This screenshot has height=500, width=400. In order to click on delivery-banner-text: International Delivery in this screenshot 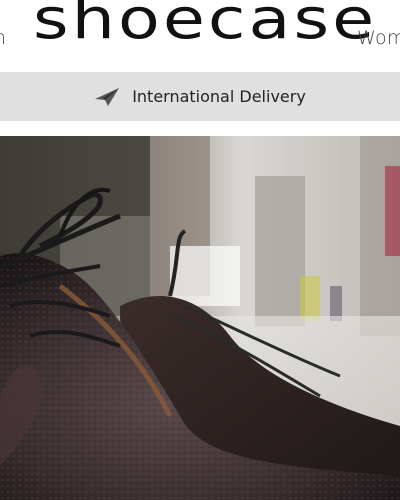, I will do `click(219, 96)`.